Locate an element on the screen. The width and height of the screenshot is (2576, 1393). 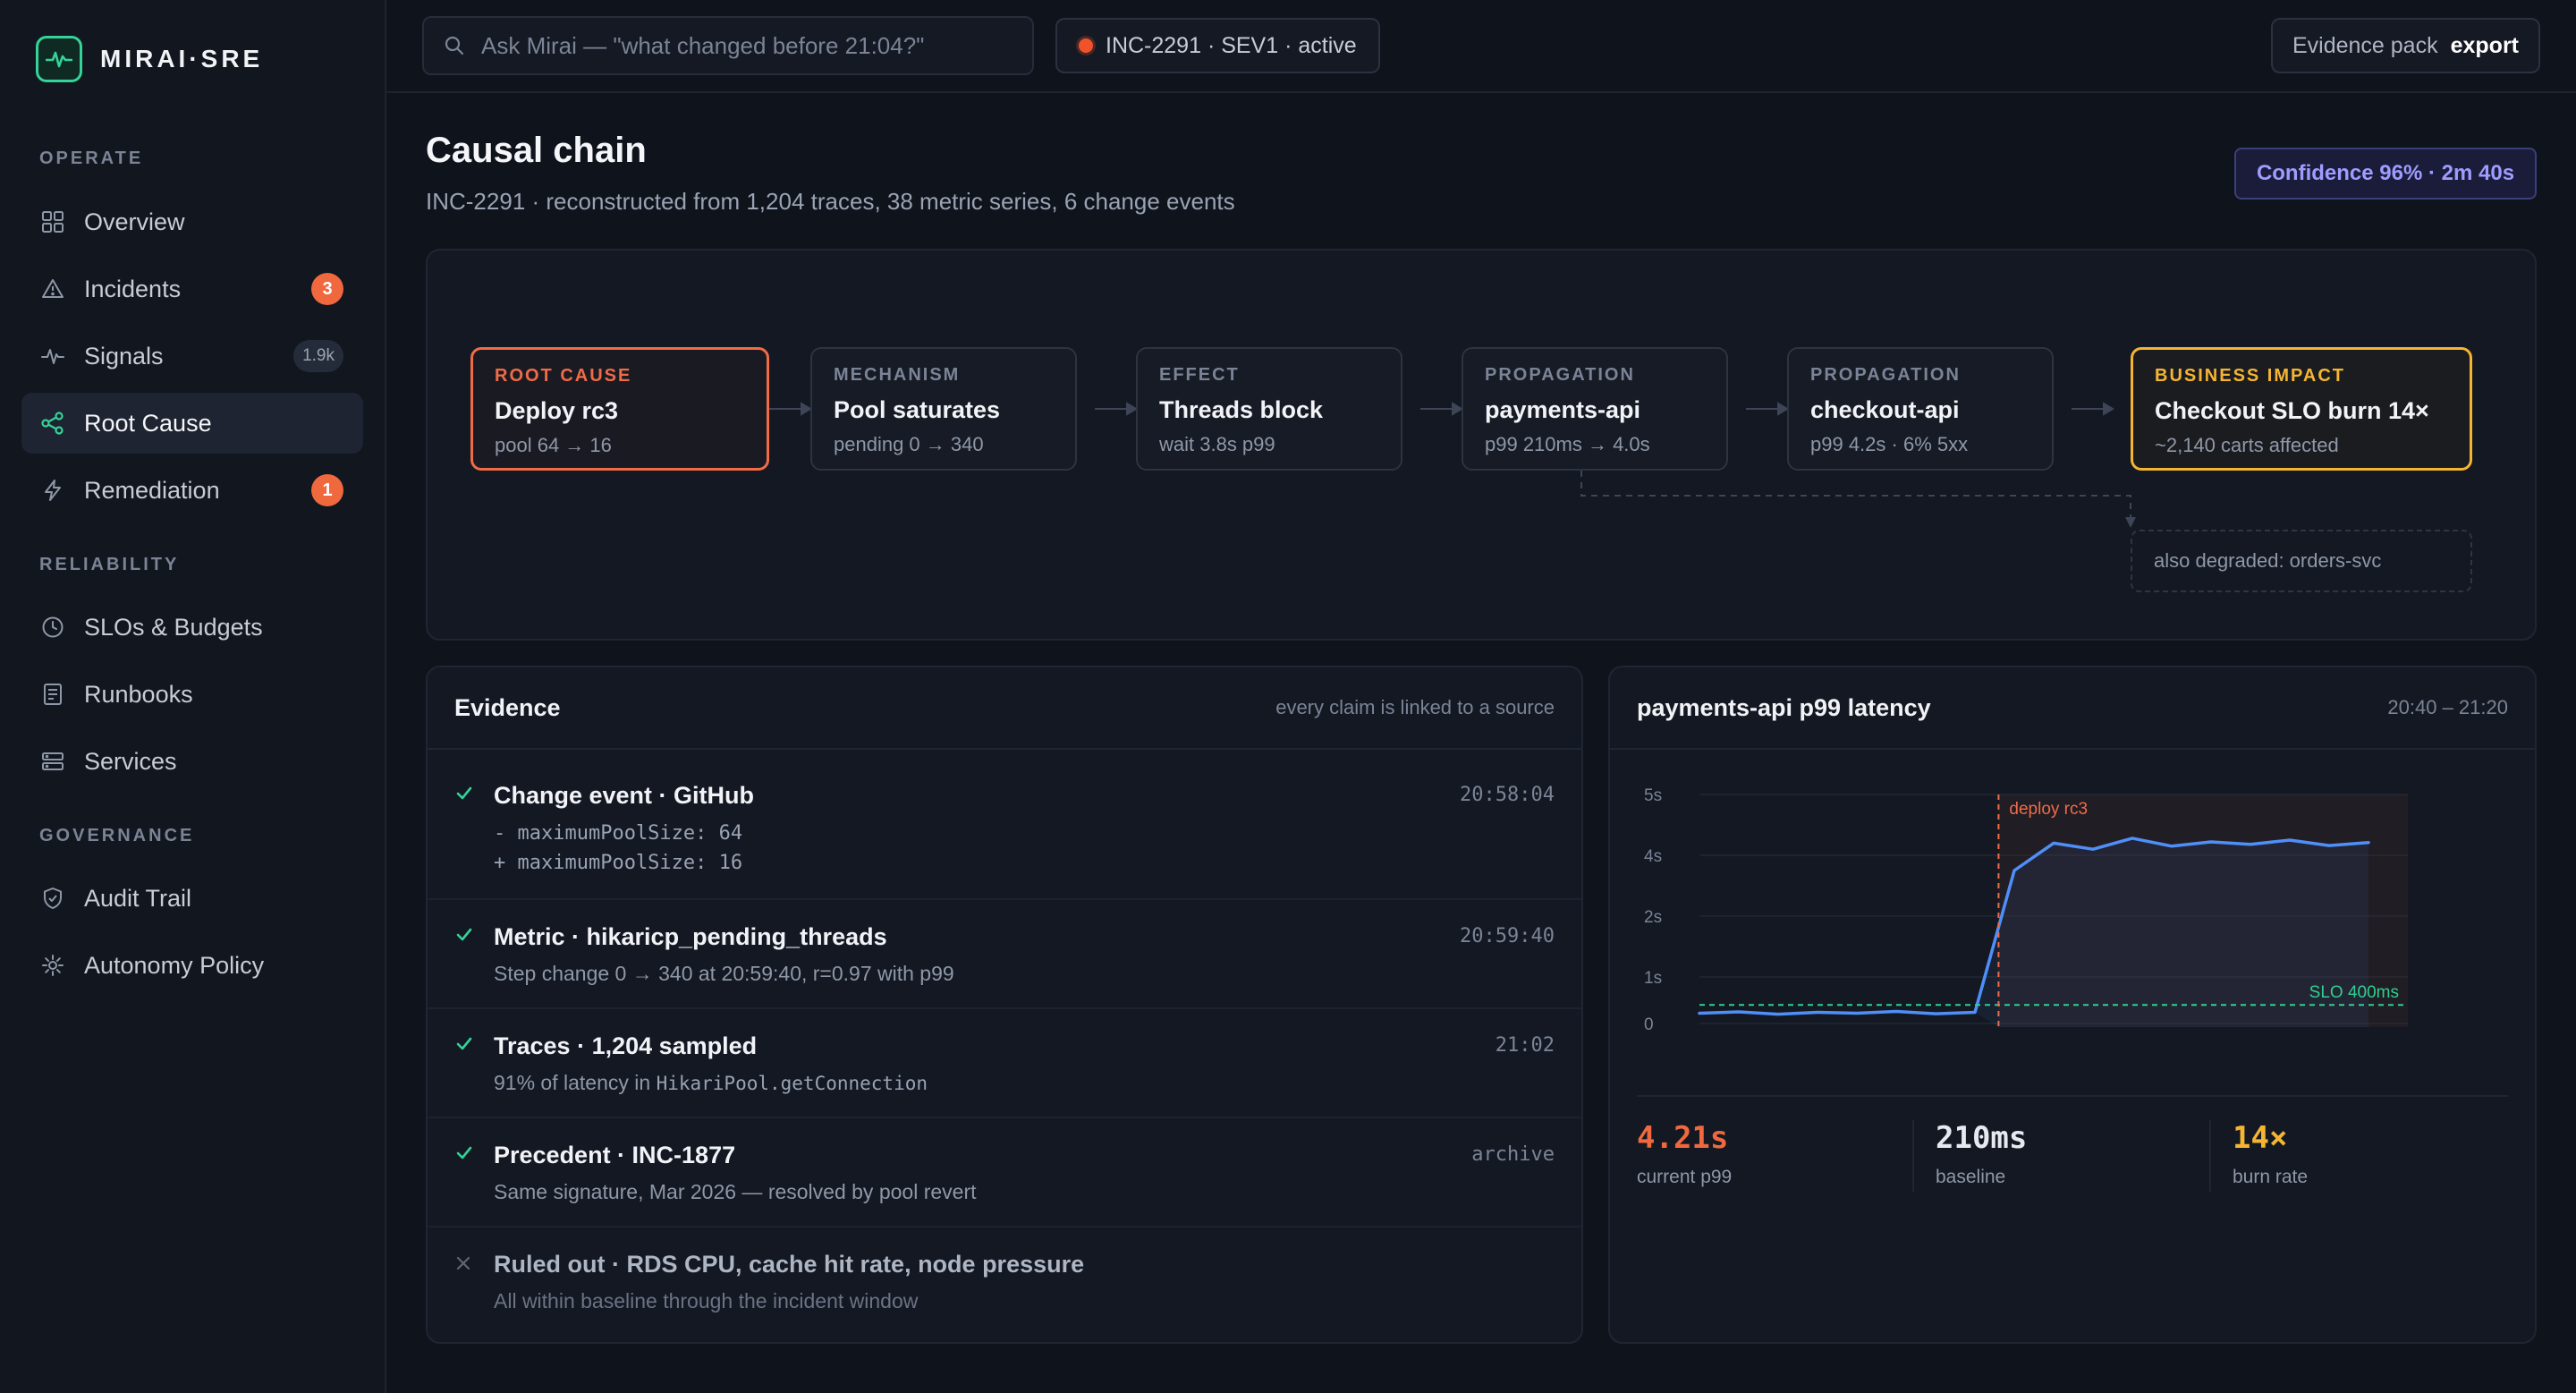
sidebar-item-runbooks: Runbooks is located at coordinates (192, 694).